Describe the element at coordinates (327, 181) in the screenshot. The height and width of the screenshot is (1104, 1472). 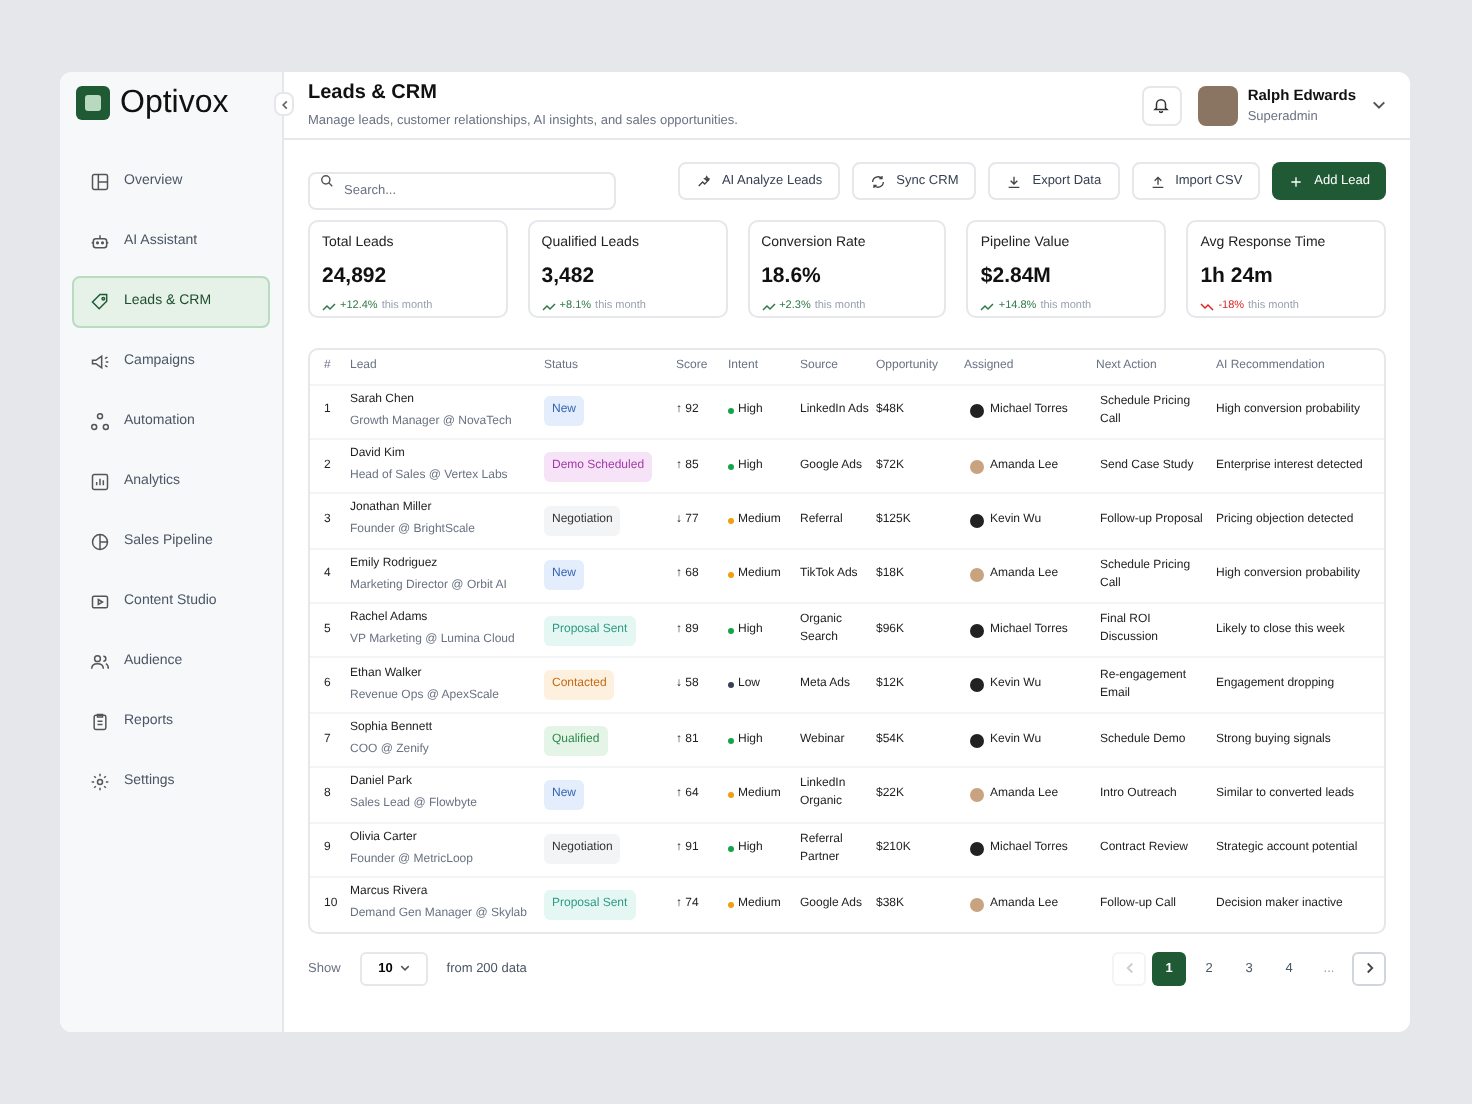
I see `search-icon` at that location.